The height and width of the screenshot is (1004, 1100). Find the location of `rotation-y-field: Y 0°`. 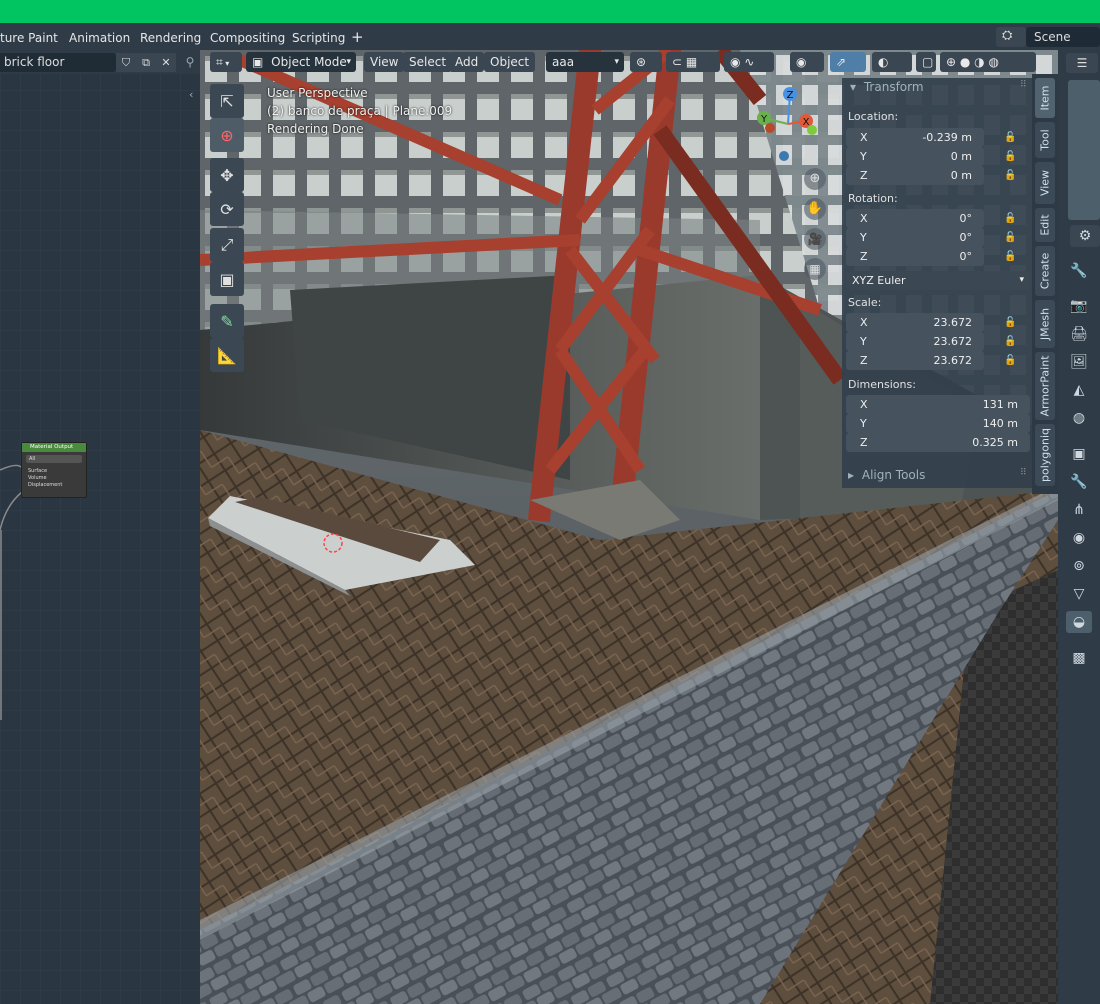

rotation-y-field: Y 0° is located at coordinates (915, 237).